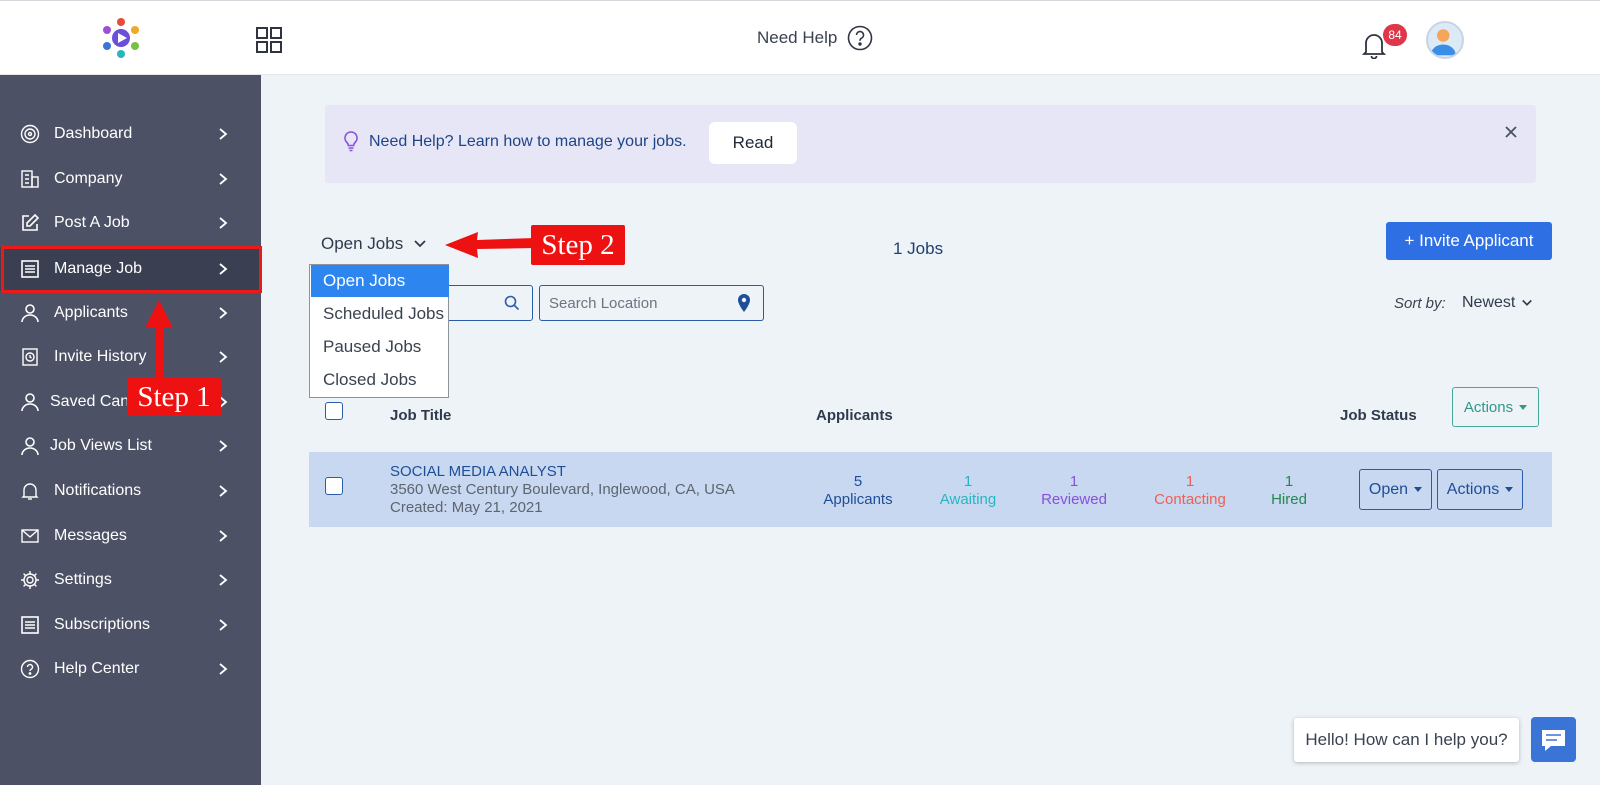 The width and height of the screenshot is (1600, 785). I want to click on top-header: Need Help 84, so click(800, 37).